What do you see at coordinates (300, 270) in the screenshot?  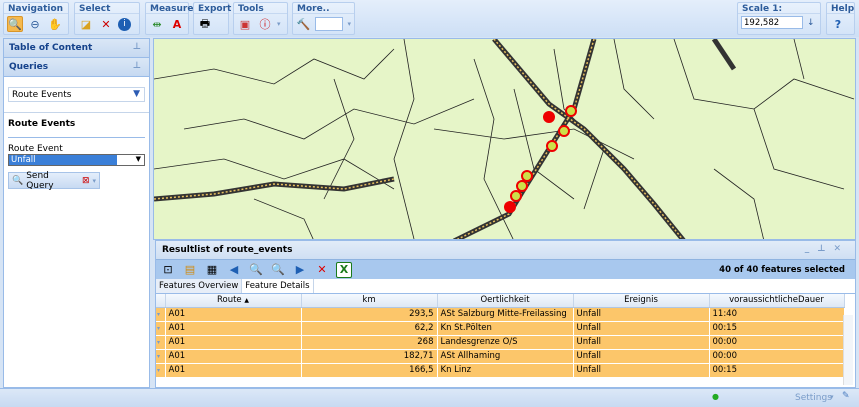 I see `arrow-right-icon: ▶` at bounding box center [300, 270].